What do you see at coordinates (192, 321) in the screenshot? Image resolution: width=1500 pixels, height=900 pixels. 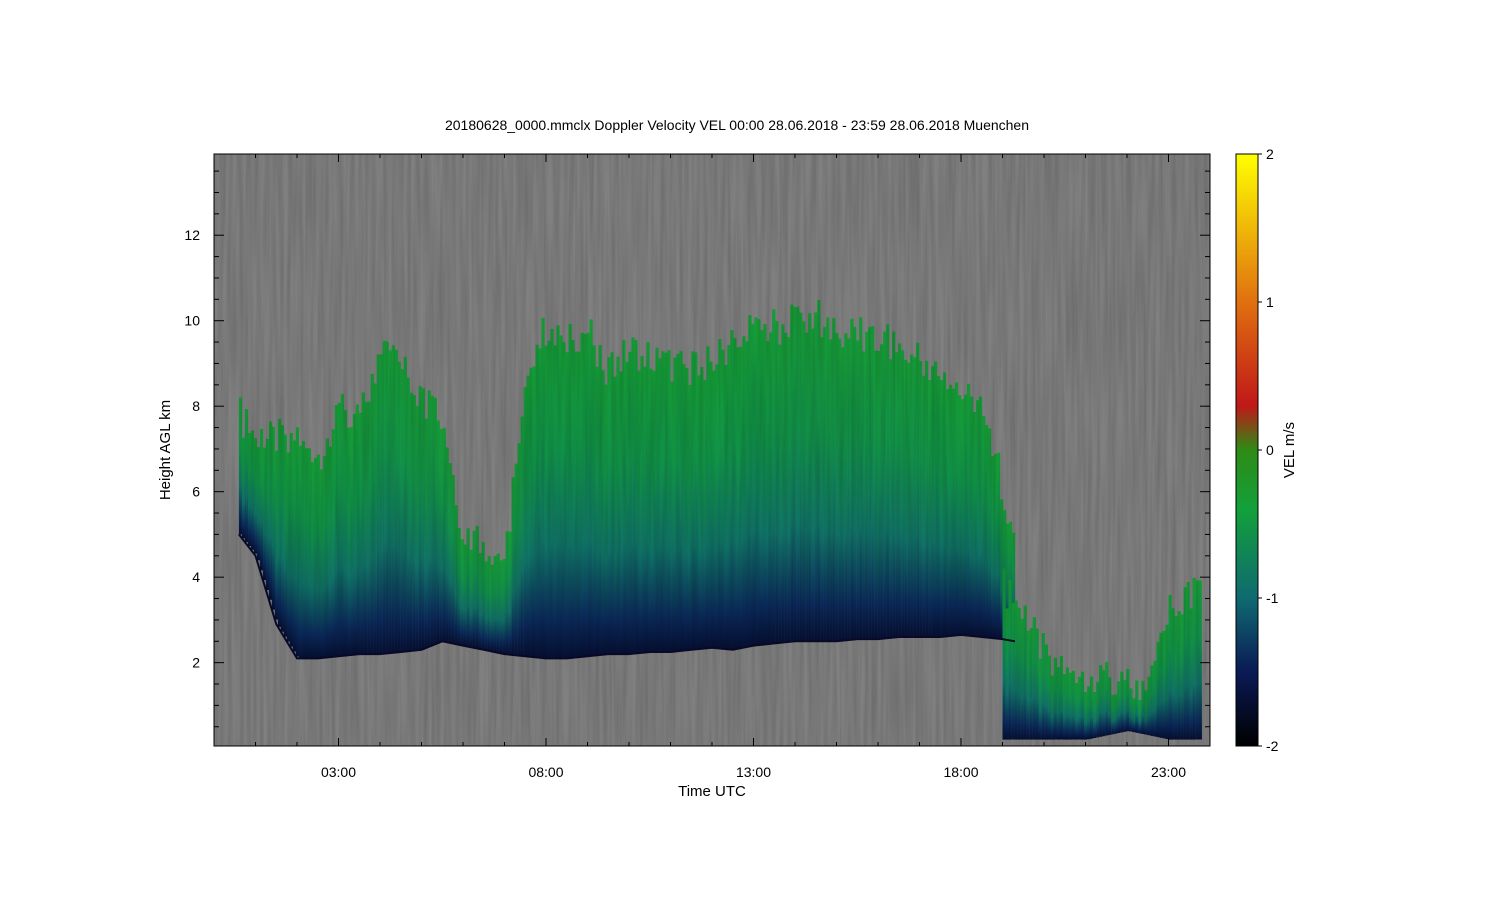 I see `y-tick-label: 10` at bounding box center [192, 321].